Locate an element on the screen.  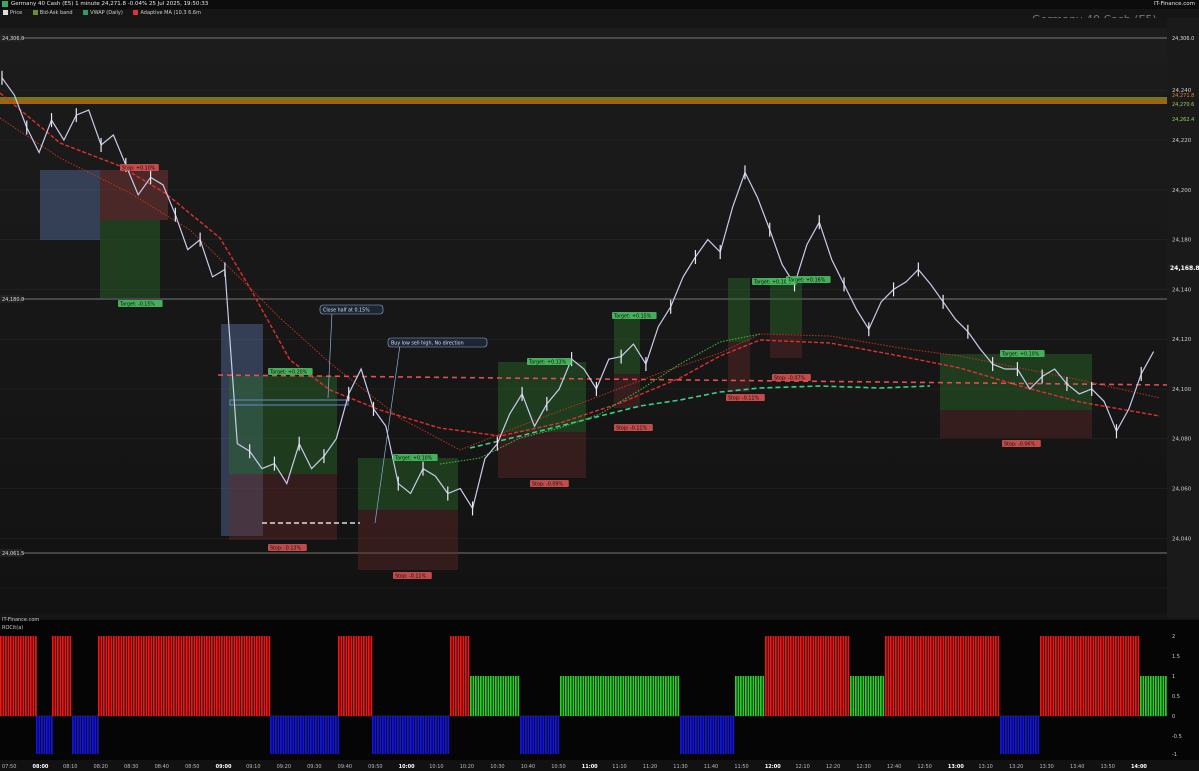
price-level-label: 24,306.0 is located at coordinates (13, 39).